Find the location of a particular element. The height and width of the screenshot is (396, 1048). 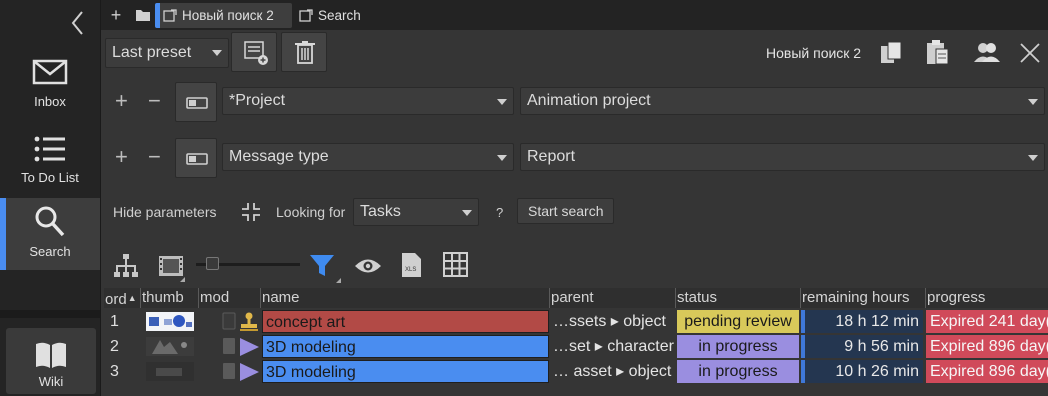

sidebar-item-todo: To Do List is located at coordinates (50, 160).